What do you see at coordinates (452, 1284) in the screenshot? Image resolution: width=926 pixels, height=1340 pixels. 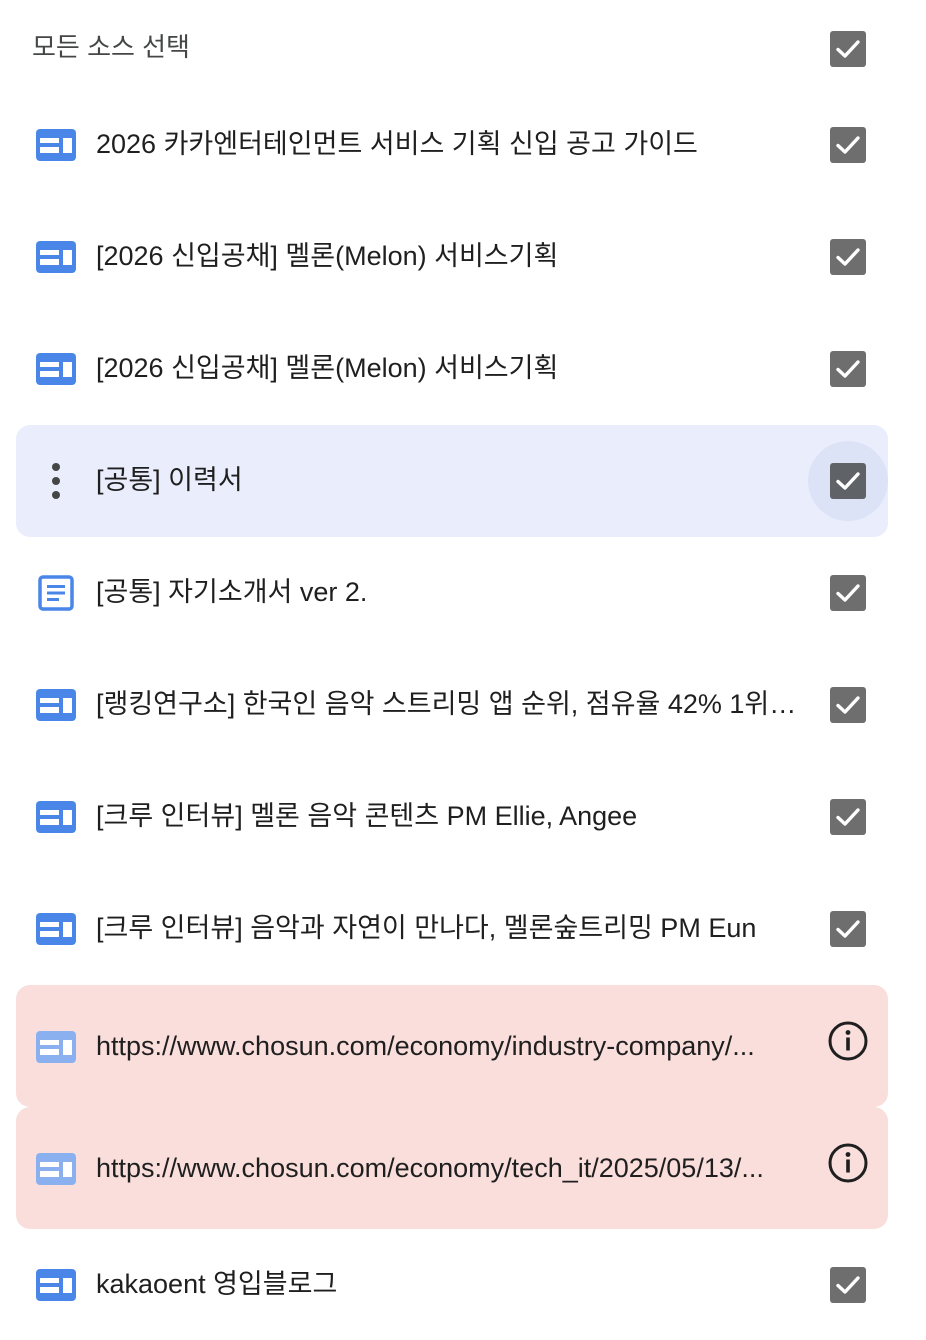 I see `source-row: kakaoent 영입블로그` at bounding box center [452, 1284].